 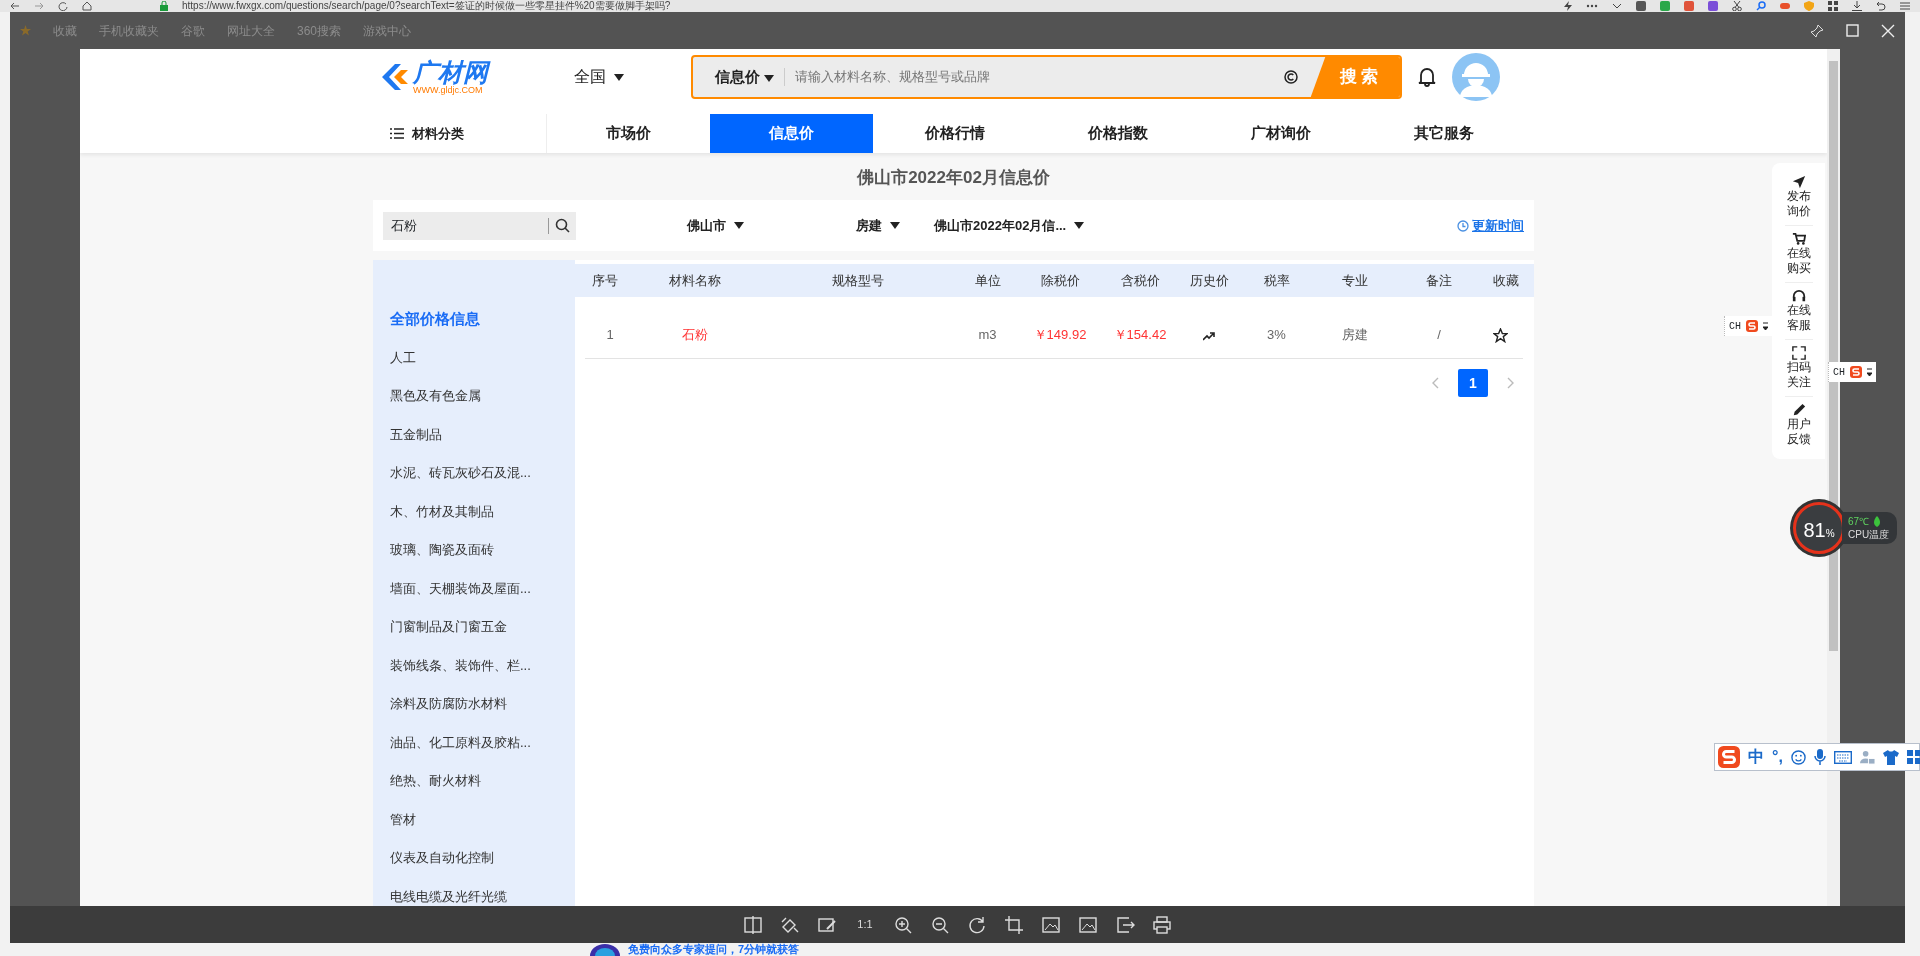 I want to click on side-panel-item: 在线购买, so click(x=1798, y=254).